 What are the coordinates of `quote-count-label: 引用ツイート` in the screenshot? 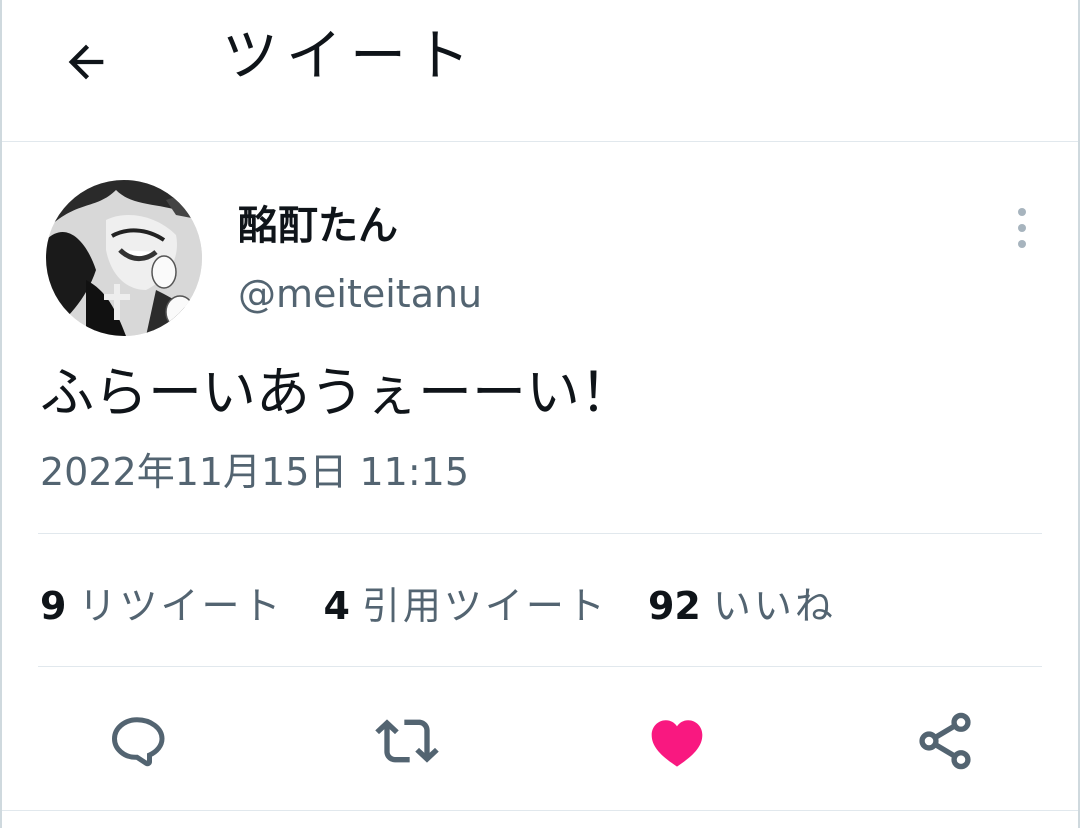 It's located at (484, 605).